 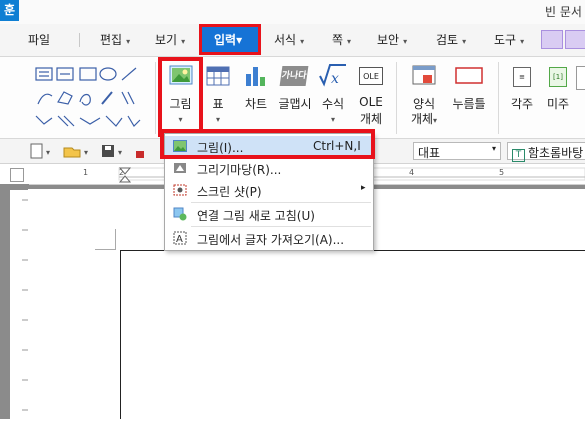 What do you see at coordinates (86, 172) in the screenshot?
I see `ruler-label: 1` at bounding box center [86, 172].